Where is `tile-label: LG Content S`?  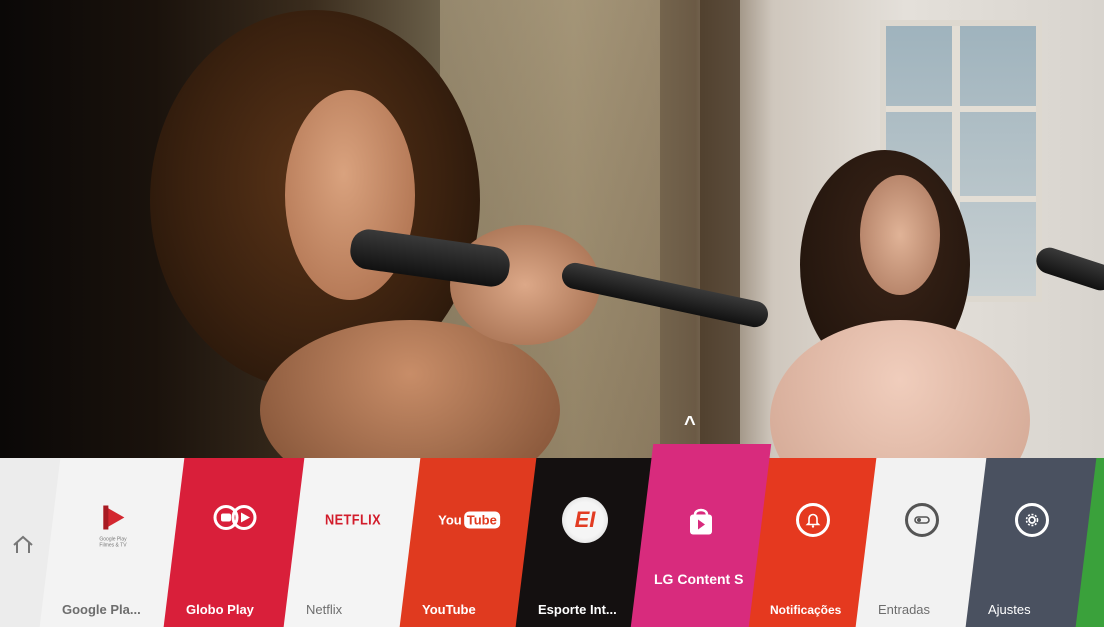 tile-label: LG Content S is located at coordinates (699, 579).